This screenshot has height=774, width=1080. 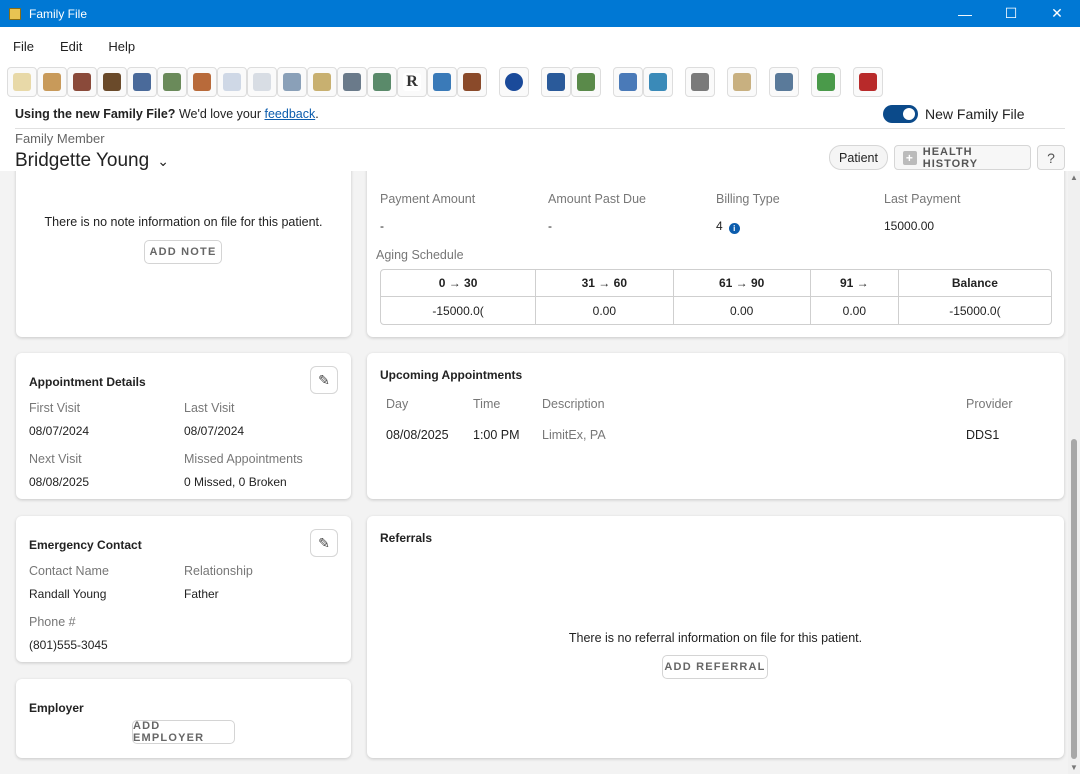 I want to click on money-icon, so click(x=322, y=82).